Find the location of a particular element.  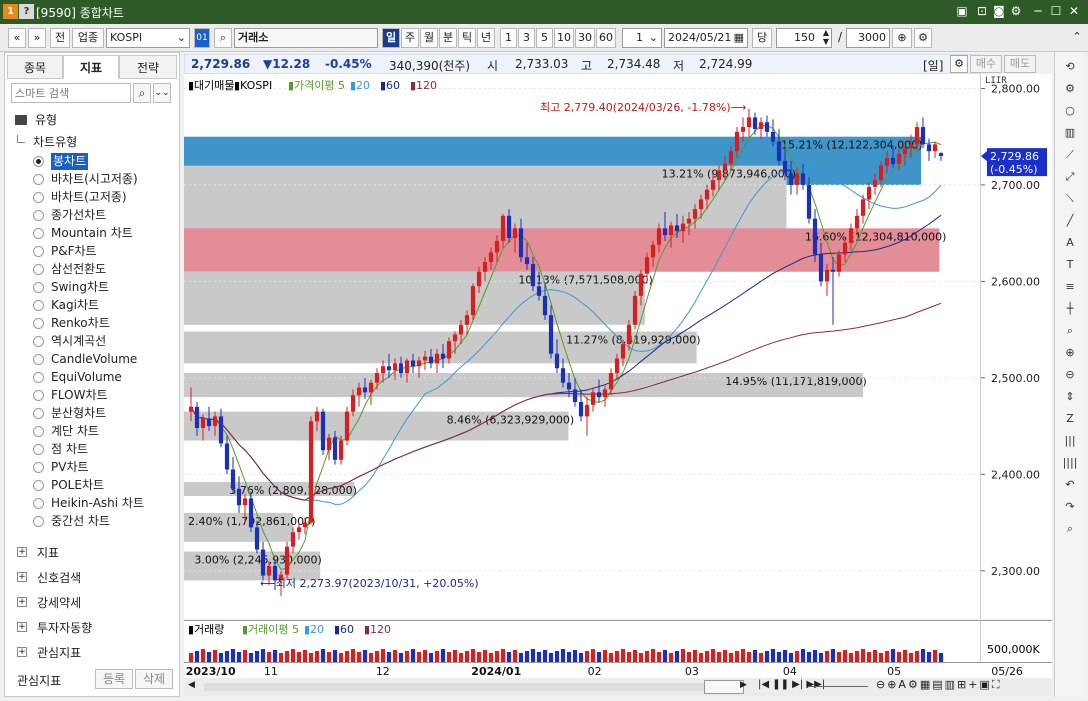

chart-type-item: 바차트(시고저종) is located at coordinates (94, 179).